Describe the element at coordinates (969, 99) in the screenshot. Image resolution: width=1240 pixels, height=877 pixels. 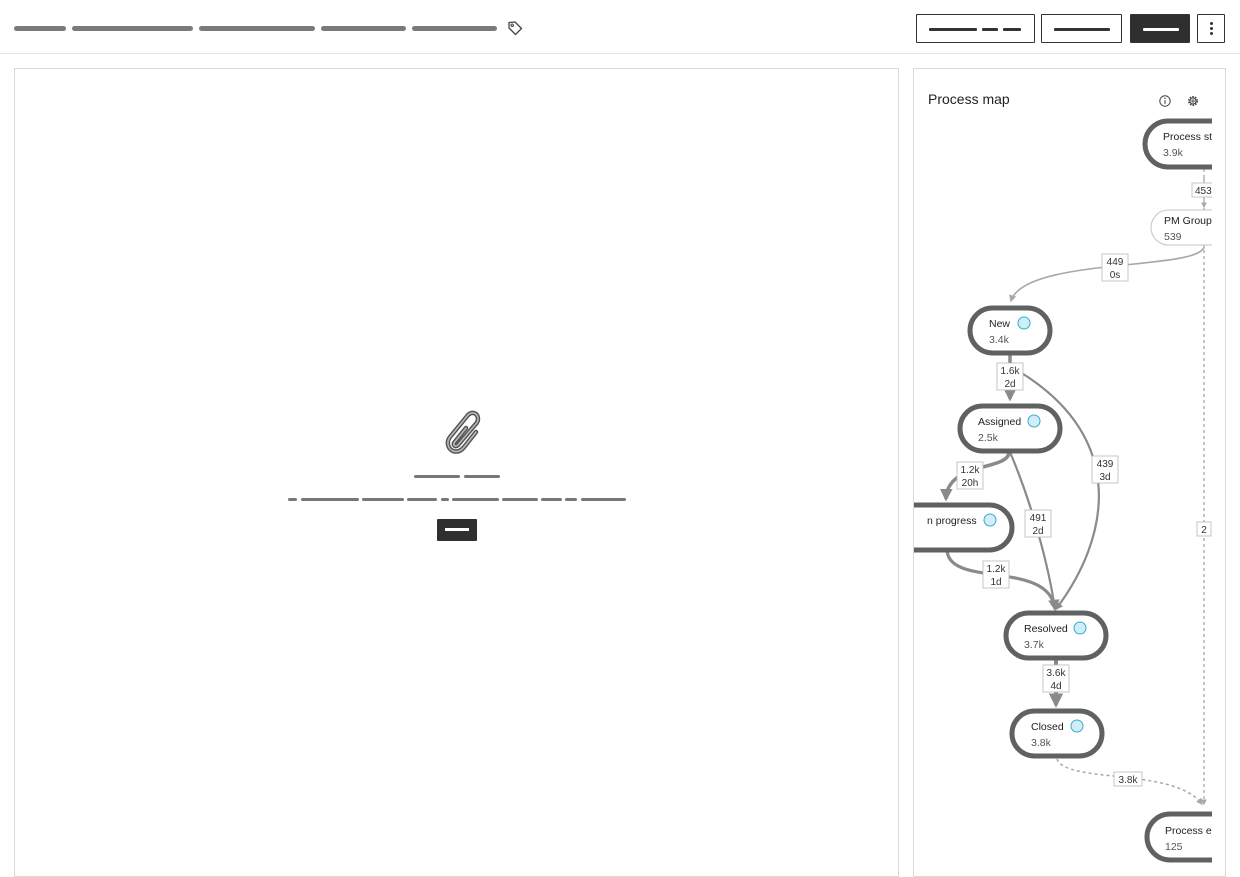
I see `panel-title: Process map` at that location.